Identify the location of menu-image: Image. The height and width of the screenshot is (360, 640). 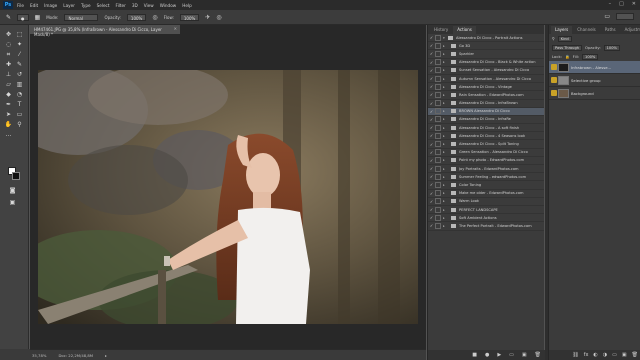
(50, 5).